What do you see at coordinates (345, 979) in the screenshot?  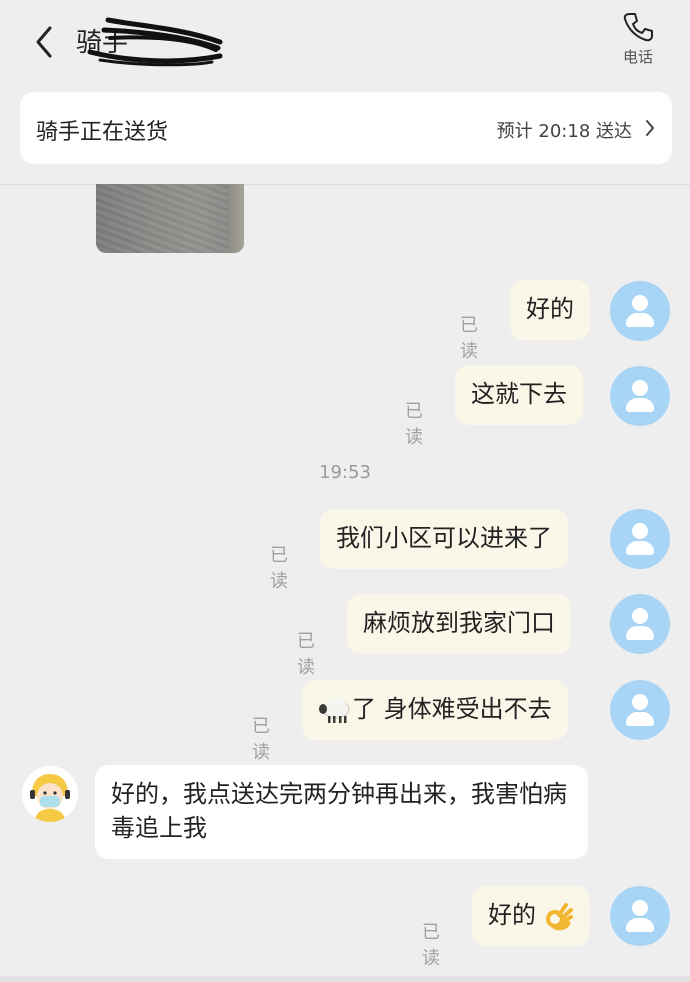 I see `bottom-bar` at bounding box center [345, 979].